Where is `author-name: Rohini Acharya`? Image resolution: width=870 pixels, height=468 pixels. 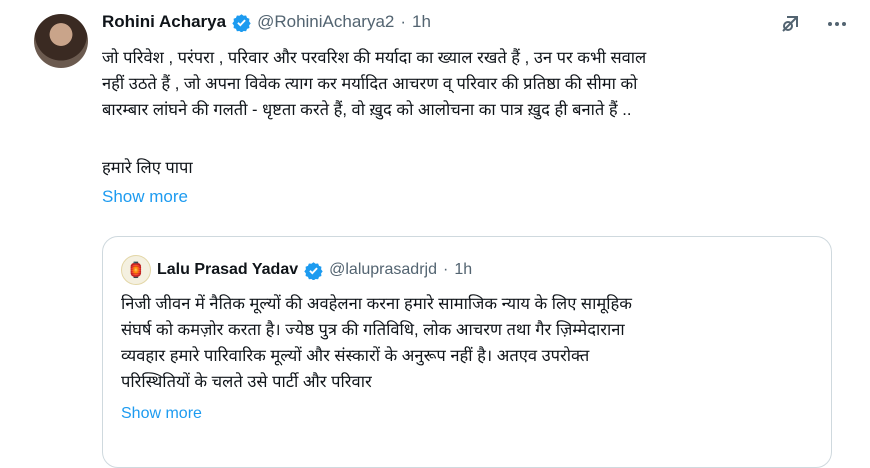 author-name: Rohini Acharya is located at coordinates (164, 22).